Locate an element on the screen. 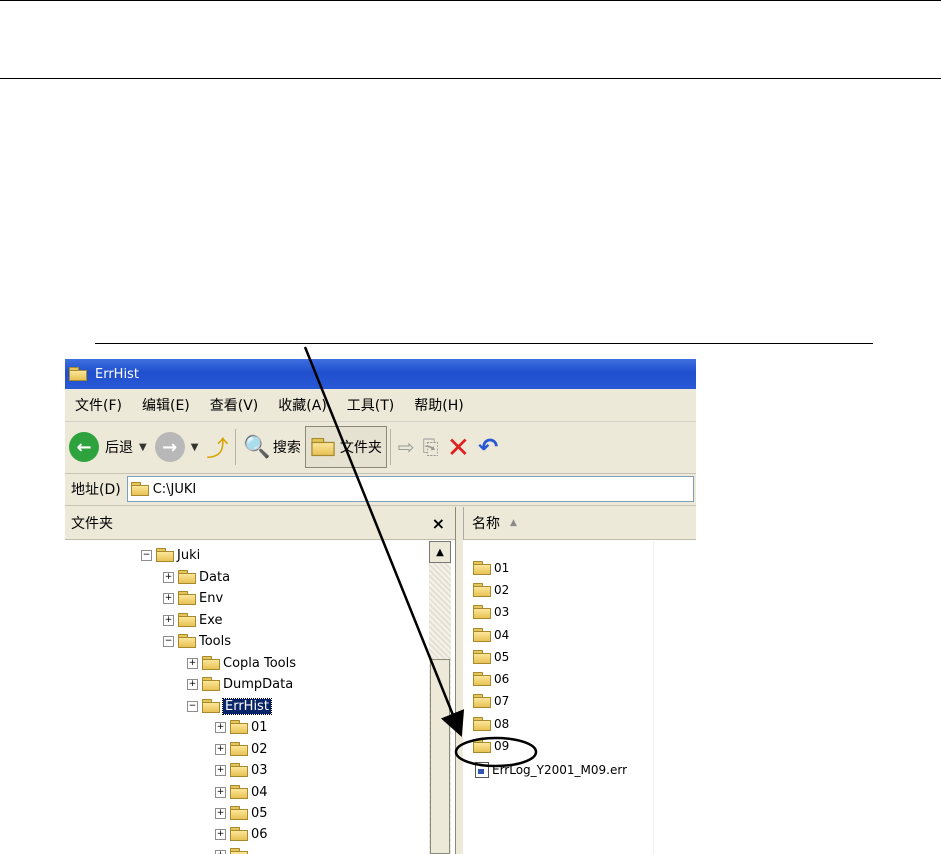 The height and width of the screenshot is (854, 941). annotation-overlay is located at coordinates (420, 557).